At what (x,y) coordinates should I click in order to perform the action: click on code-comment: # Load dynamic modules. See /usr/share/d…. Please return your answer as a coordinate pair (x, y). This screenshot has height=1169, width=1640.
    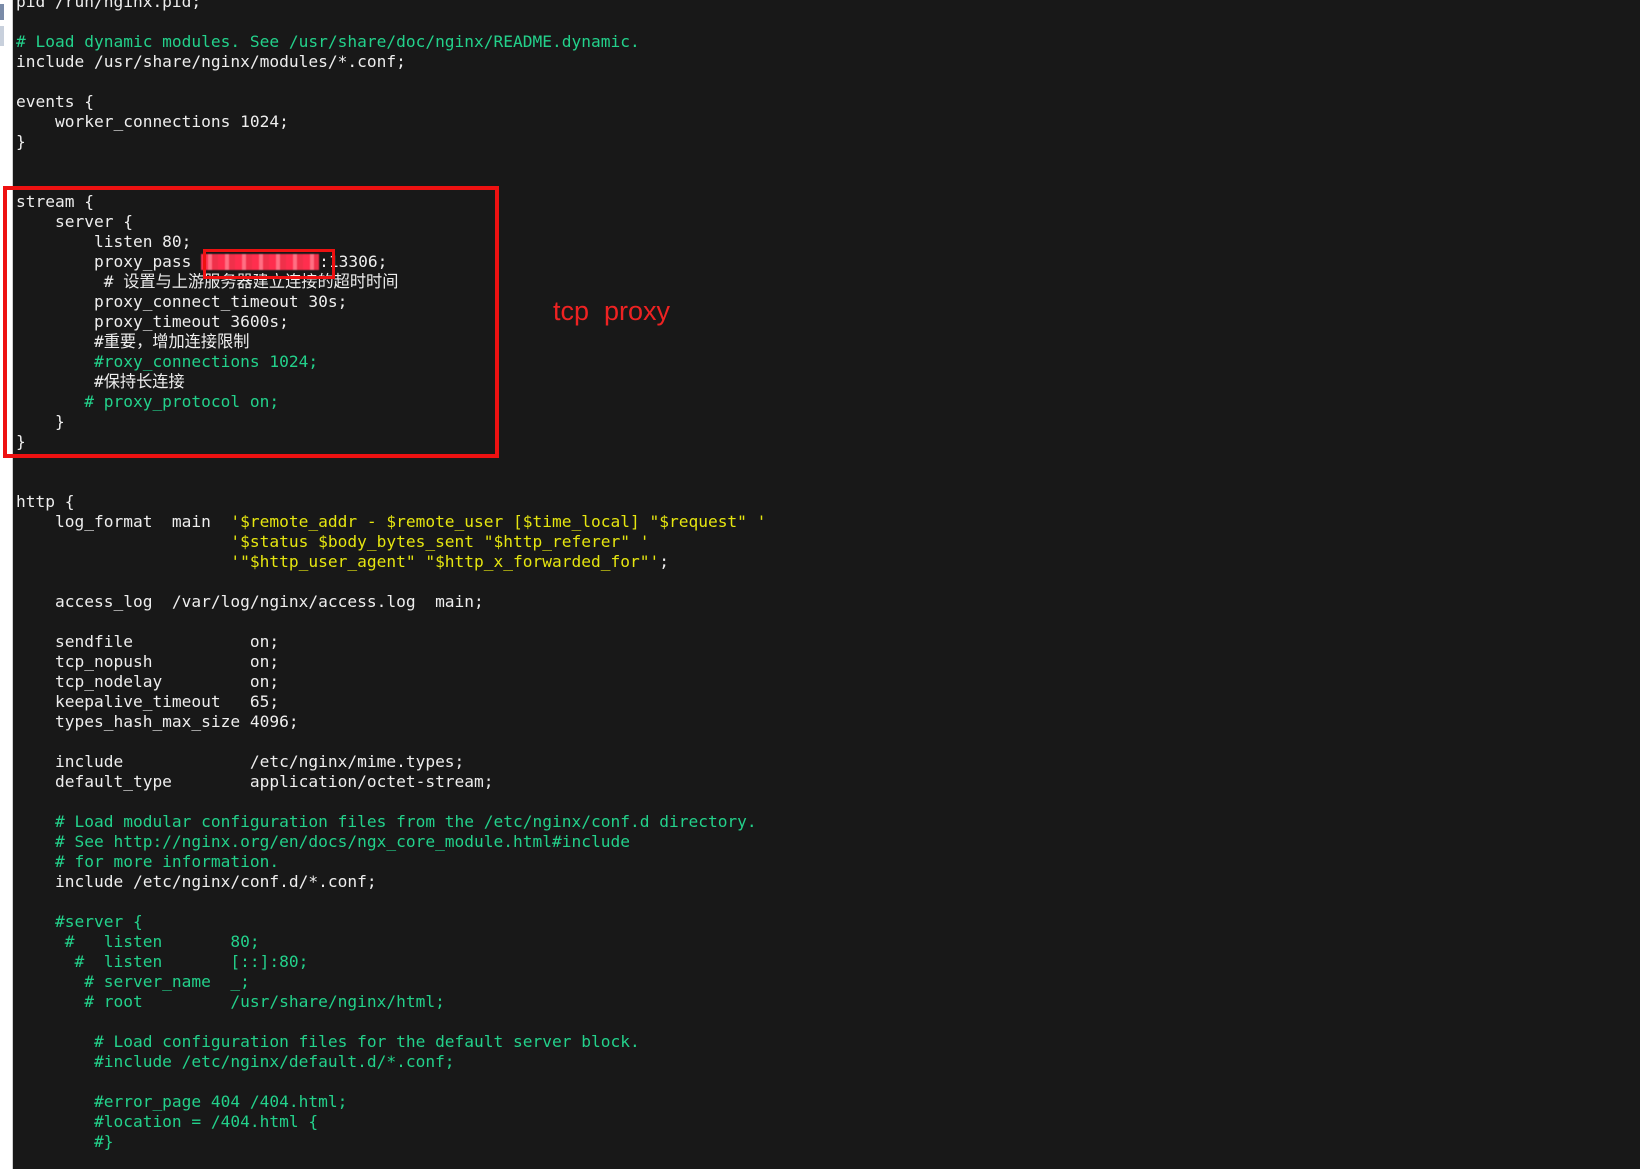
    Looking at the image, I should click on (328, 41).